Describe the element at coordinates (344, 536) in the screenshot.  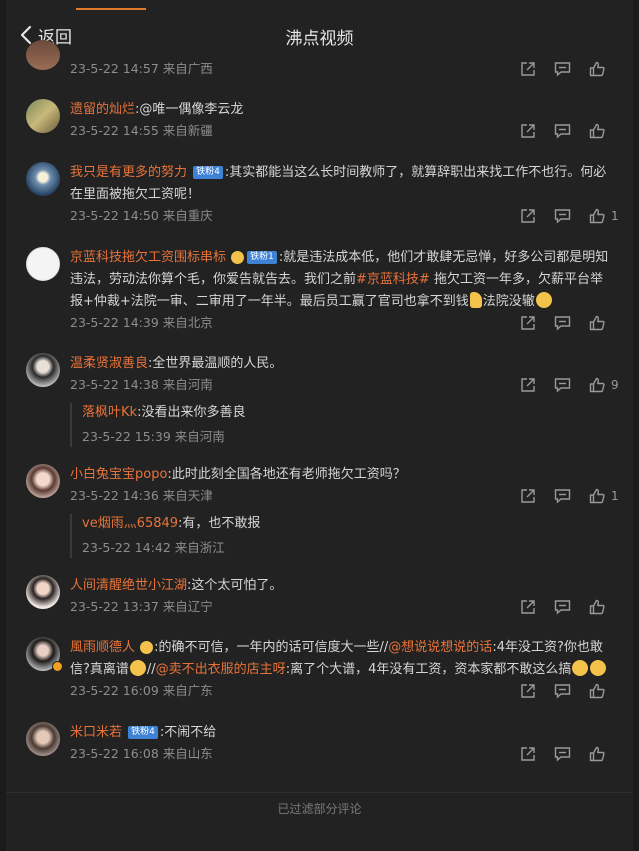
I see `reply-thread: ve烟雨灬65849:有，也不敢报 23-5-22 14:42 来自浙江` at that location.